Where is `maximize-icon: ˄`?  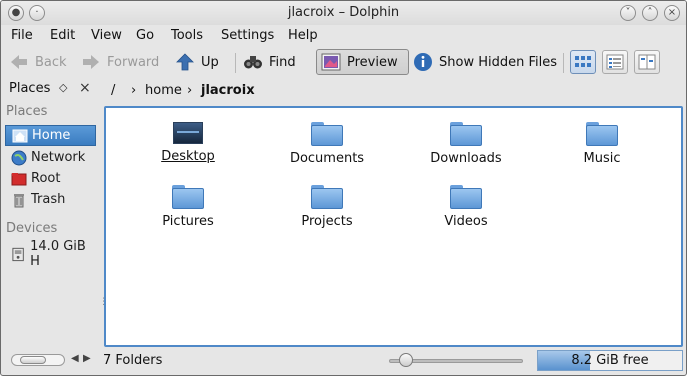 maximize-icon: ˄ is located at coordinates (650, 13).